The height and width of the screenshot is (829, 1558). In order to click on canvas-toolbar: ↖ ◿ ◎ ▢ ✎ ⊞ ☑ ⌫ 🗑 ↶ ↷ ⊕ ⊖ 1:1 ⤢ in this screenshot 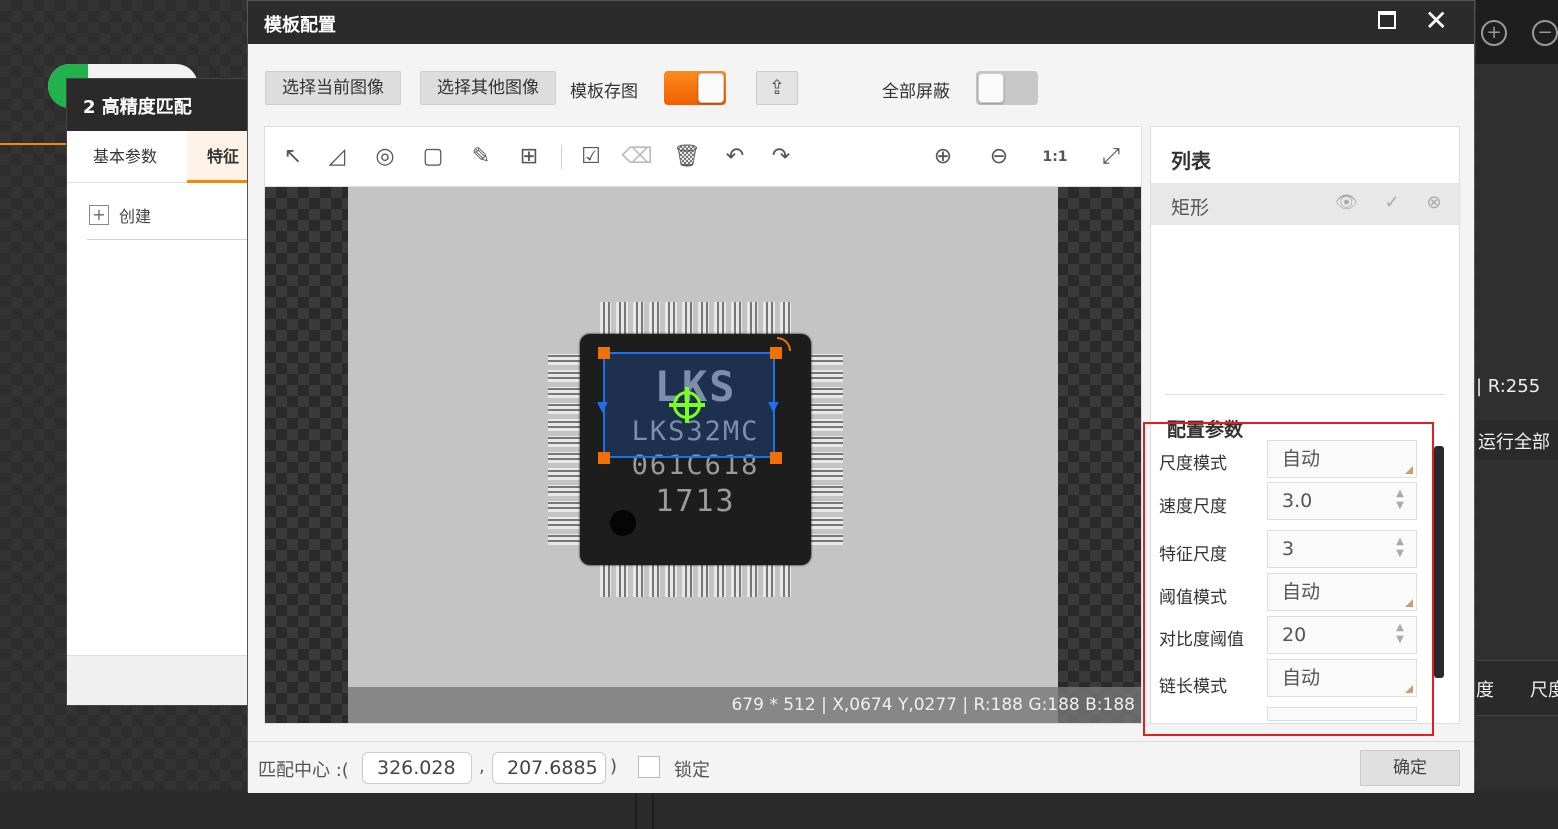, I will do `click(703, 157)`.